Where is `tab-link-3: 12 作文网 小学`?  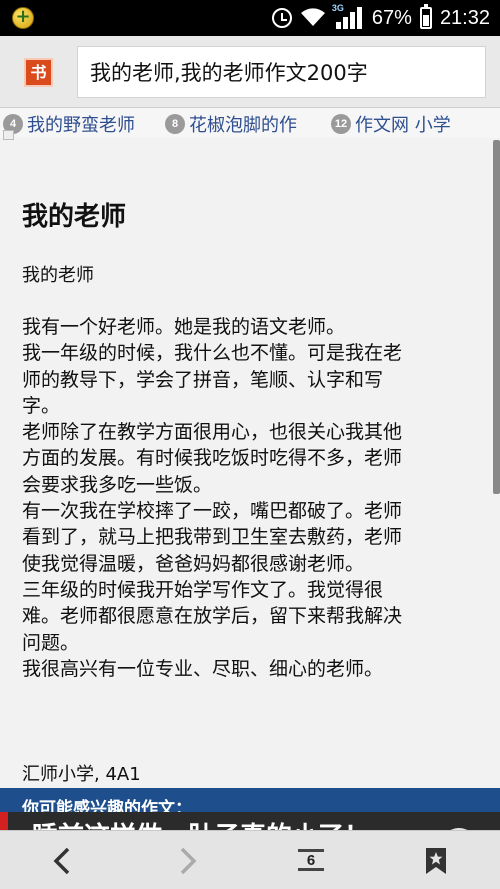
tab-link-3: 12 作文网 小学 is located at coordinates (391, 124).